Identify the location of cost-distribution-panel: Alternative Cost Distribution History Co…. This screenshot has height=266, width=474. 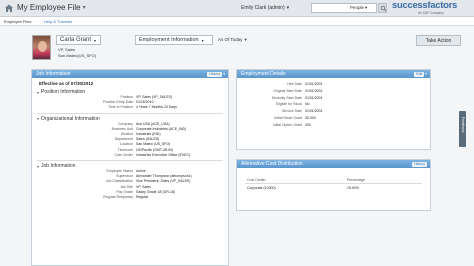
(333, 185).